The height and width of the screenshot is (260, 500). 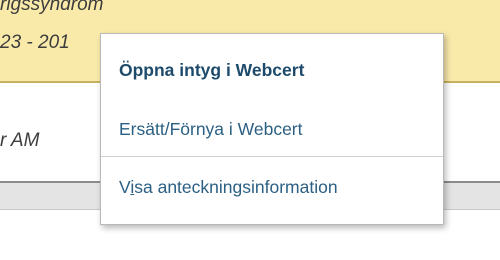 I want to click on menu-item-open-in-webcert: Öppna intyg i Webcert, so click(x=272, y=70).